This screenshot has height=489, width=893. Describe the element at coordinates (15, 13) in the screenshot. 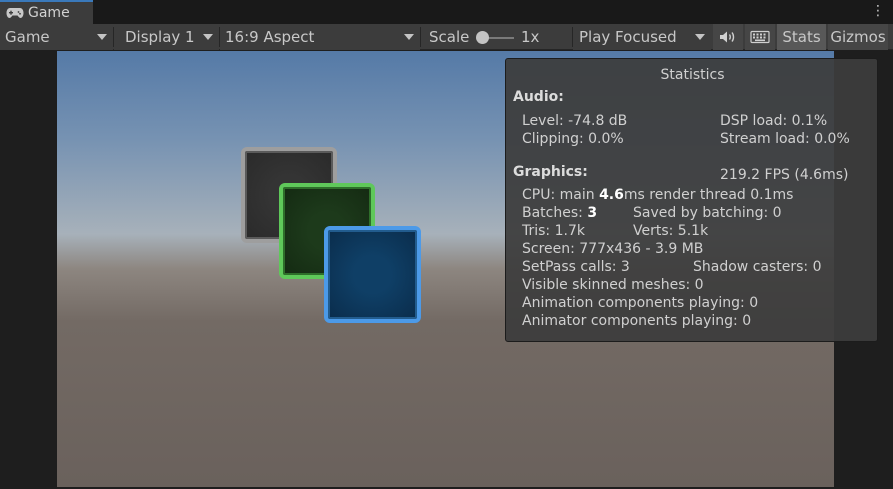

I see `gamepad-icon` at that location.